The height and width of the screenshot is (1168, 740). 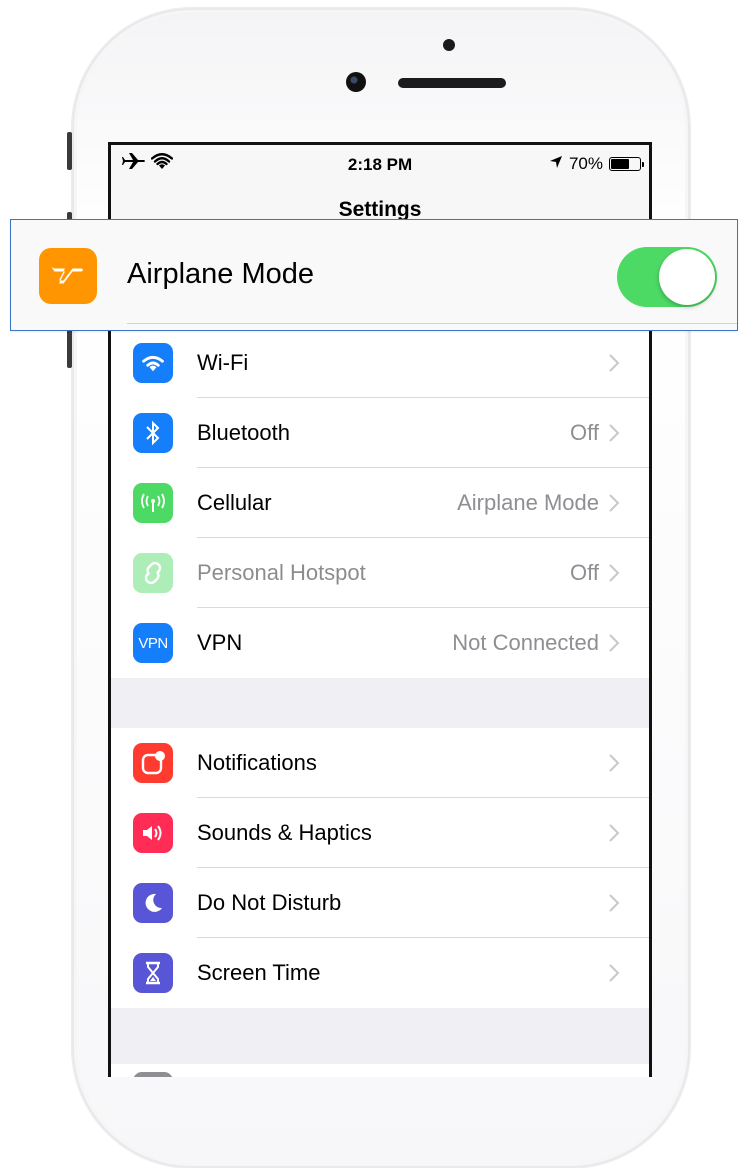 What do you see at coordinates (257, 762) in the screenshot?
I see `row-label: Notifications` at bounding box center [257, 762].